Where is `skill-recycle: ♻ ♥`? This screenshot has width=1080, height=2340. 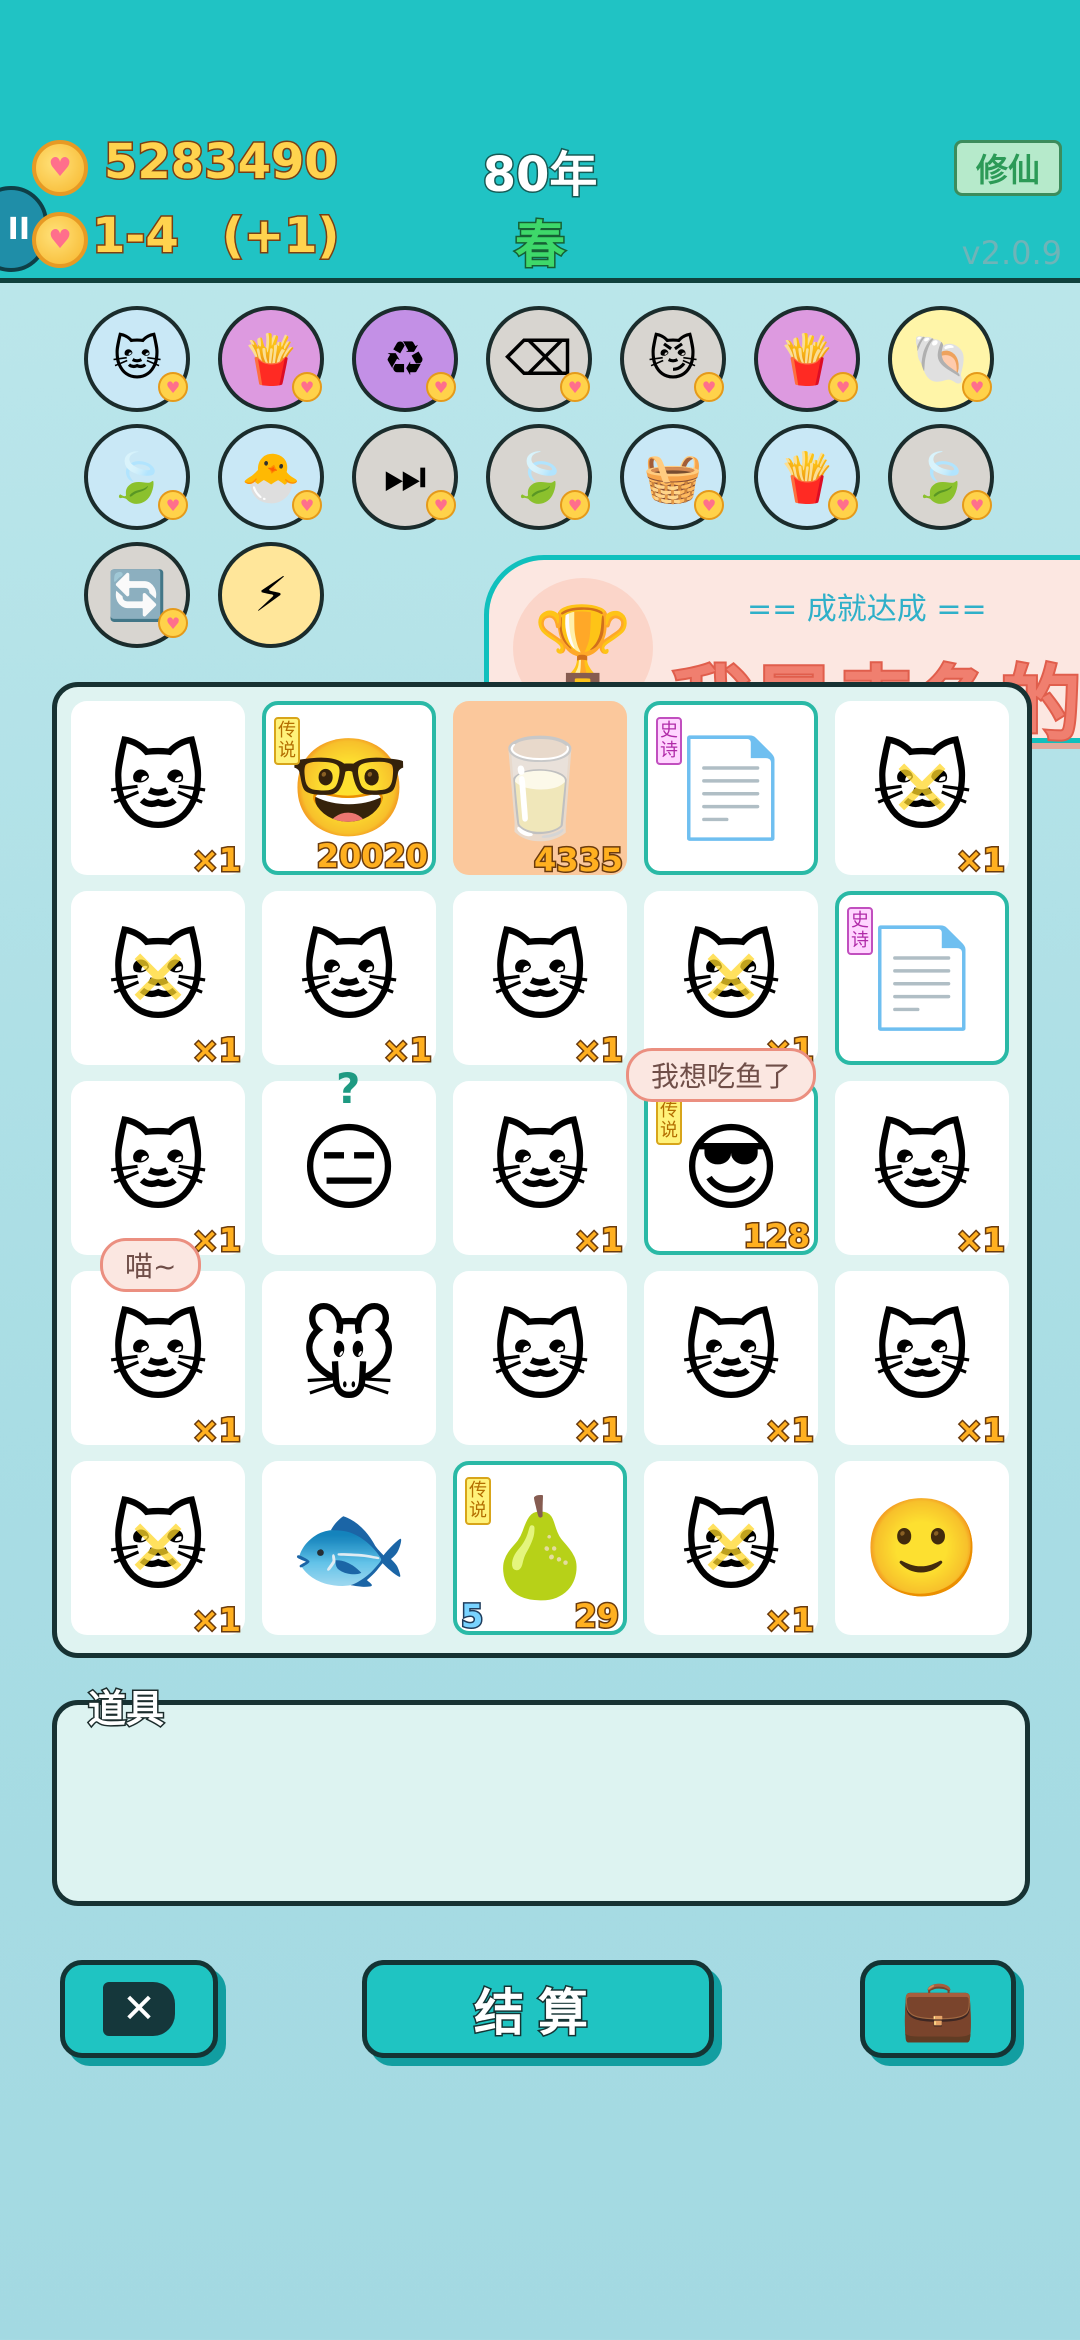
skill-recycle: ♻ ♥ is located at coordinates (405, 359).